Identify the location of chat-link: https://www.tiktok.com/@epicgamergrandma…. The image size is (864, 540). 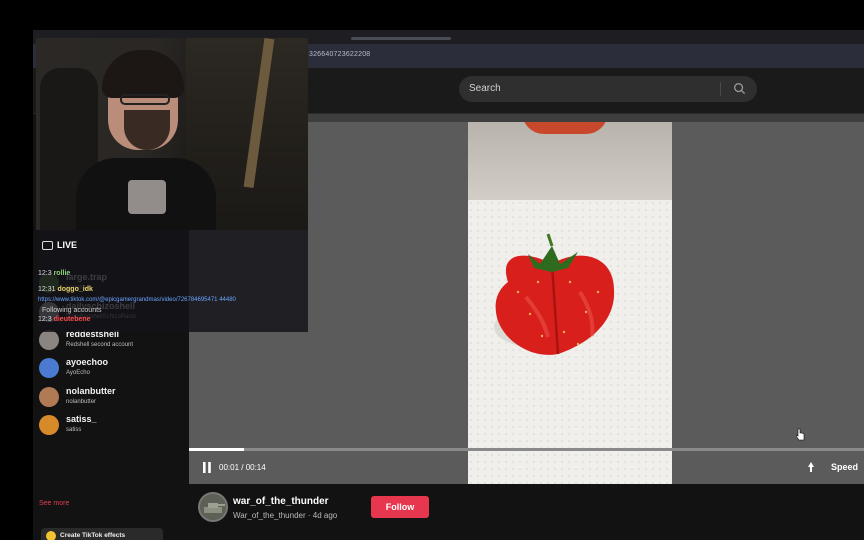
(137, 300).